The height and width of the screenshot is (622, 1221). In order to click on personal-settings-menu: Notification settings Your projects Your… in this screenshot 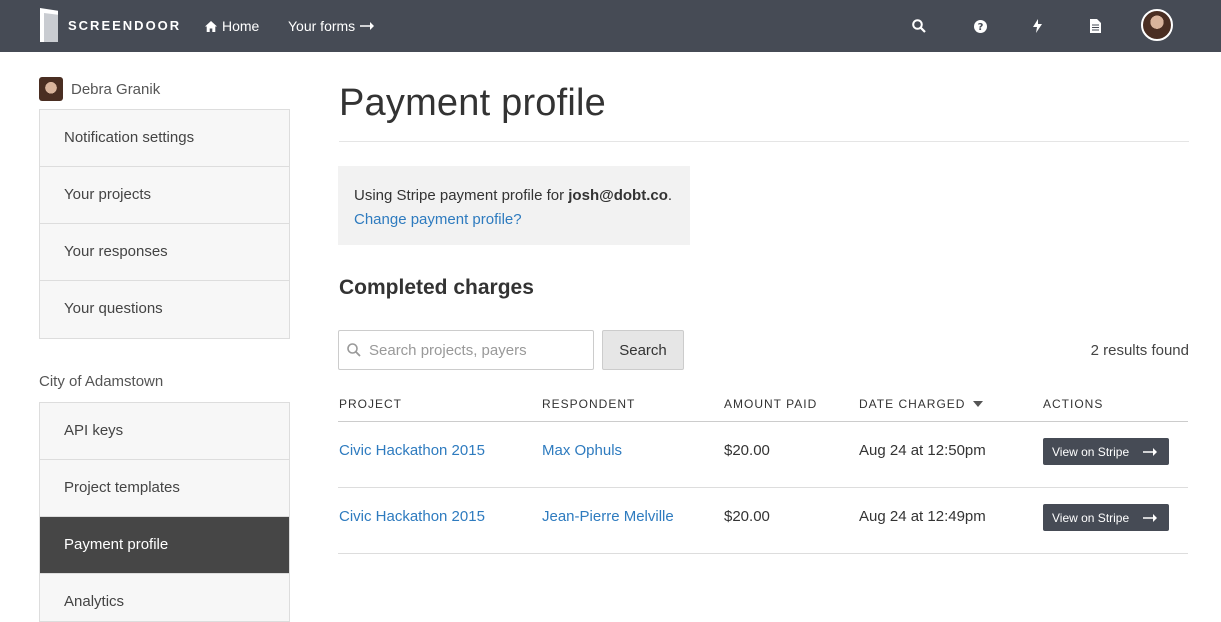, I will do `click(164, 224)`.